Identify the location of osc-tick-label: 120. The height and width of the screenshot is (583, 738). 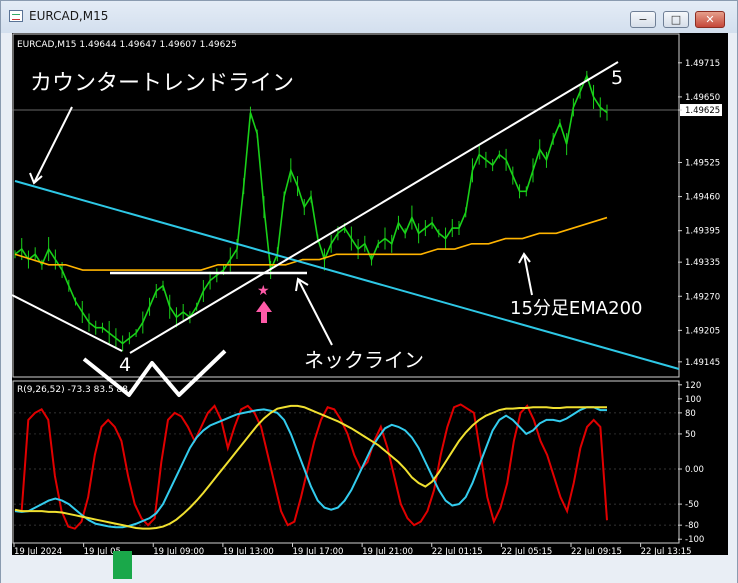
(693, 386).